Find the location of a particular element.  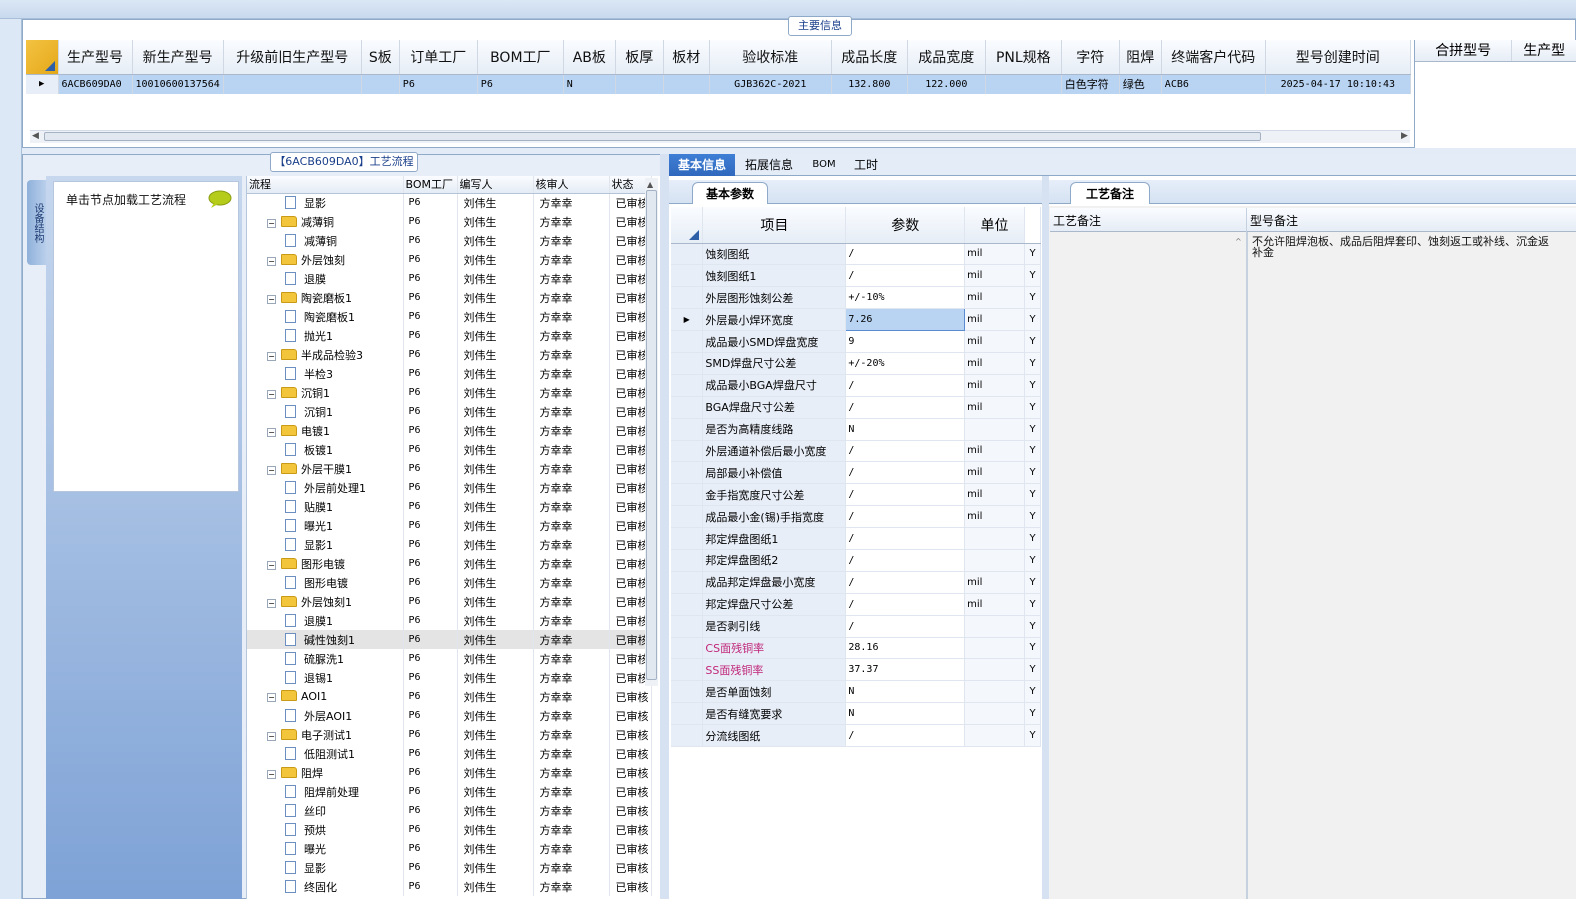

tree-row: 阻焊前处理 P6 刘伟生 方幸幸 已审核 is located at coordinates (449, 791).